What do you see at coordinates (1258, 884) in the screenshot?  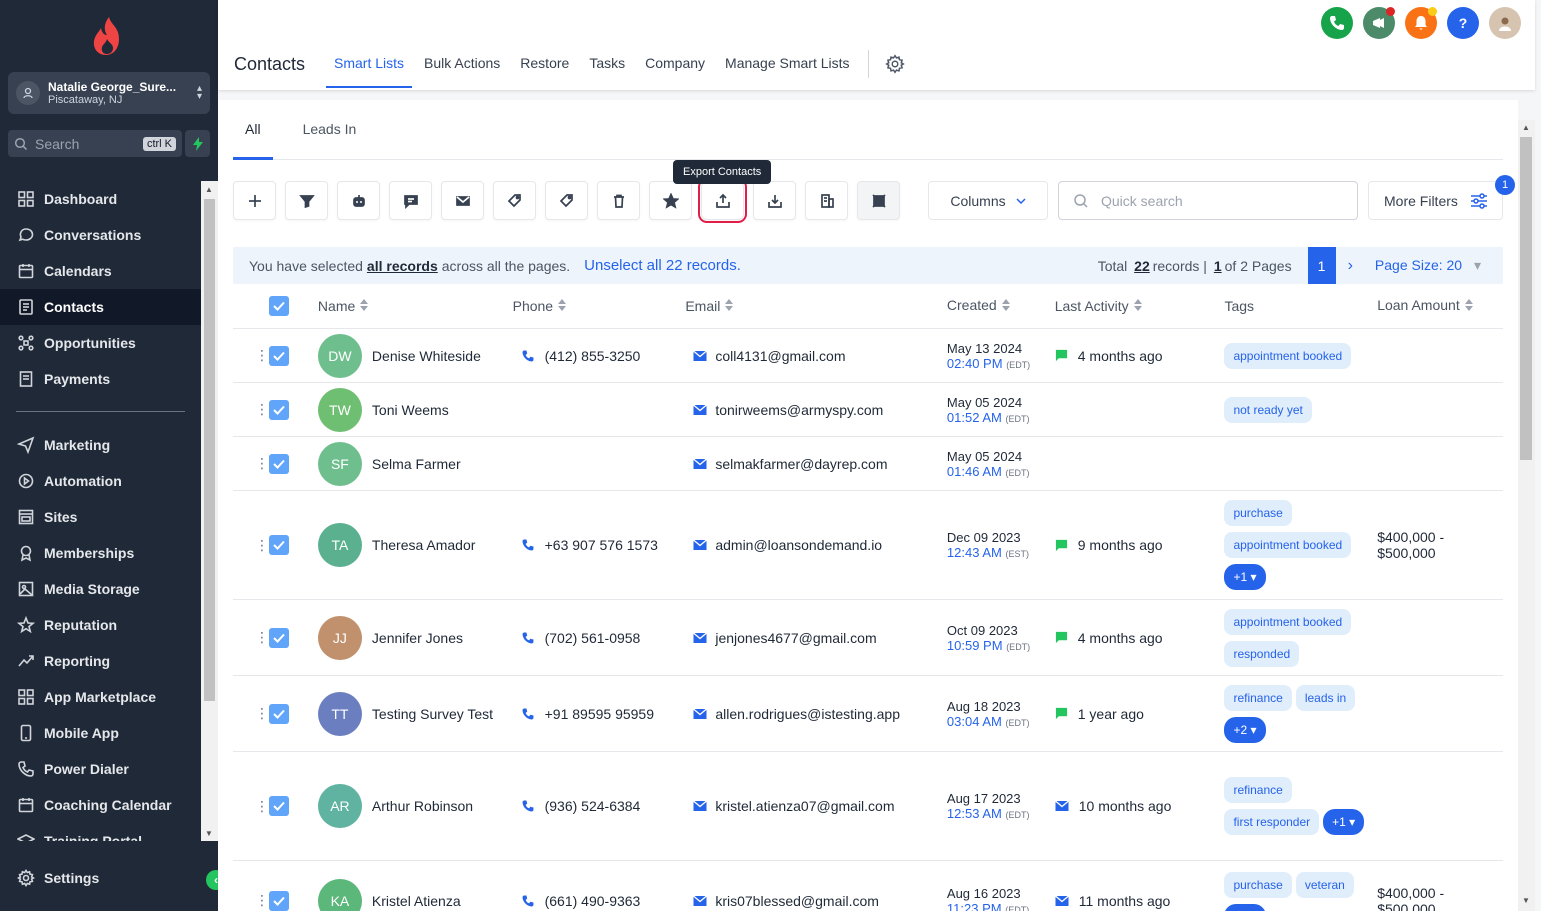 I see `tag-chip: purchase` at bounding box center [1258, 884].